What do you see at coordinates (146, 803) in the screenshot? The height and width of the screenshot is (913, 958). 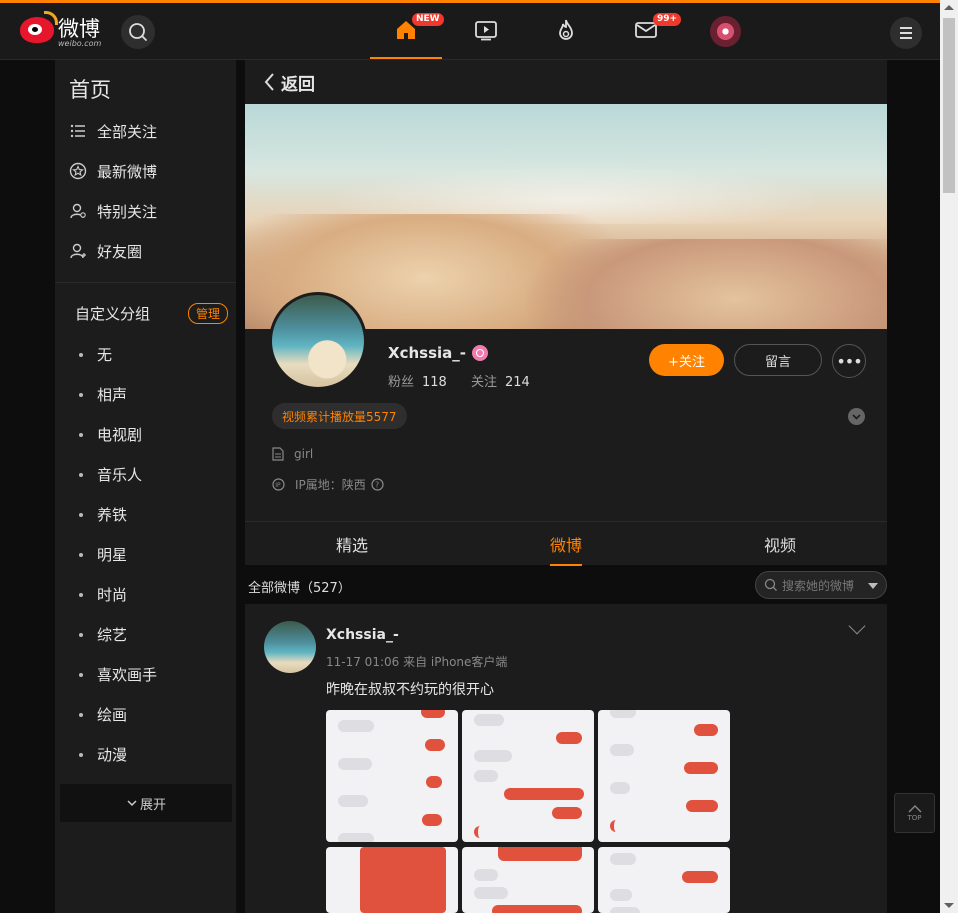 I see `expand-button: 展开` at bounding box center [146, 803].